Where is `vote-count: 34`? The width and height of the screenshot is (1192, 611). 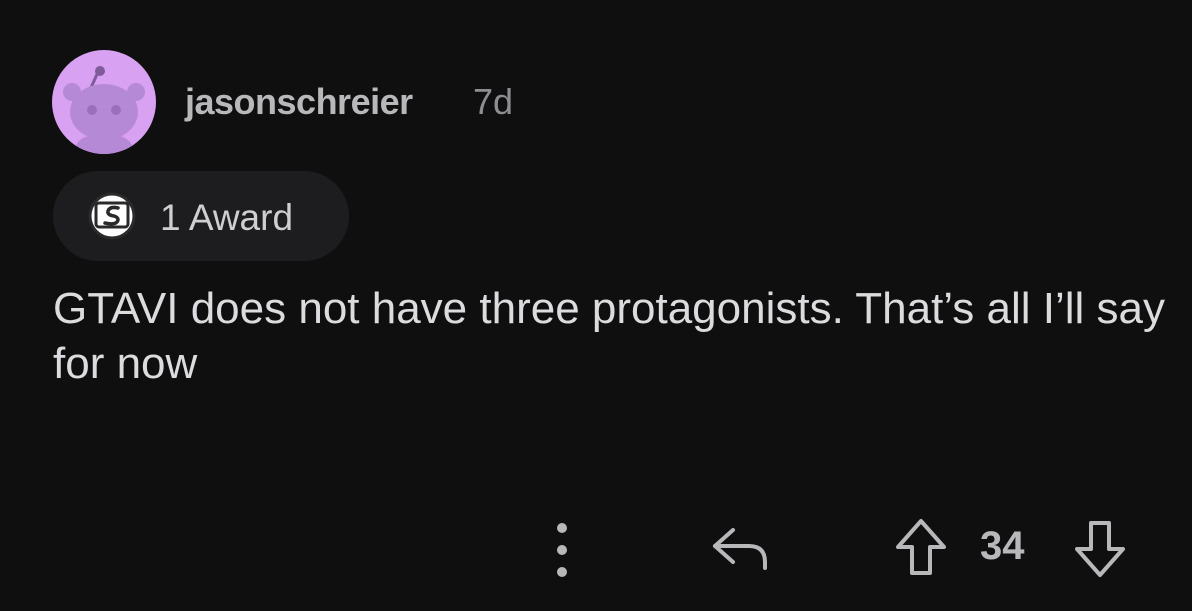
vote-count: 34 is located at coordinates (1002, 546).